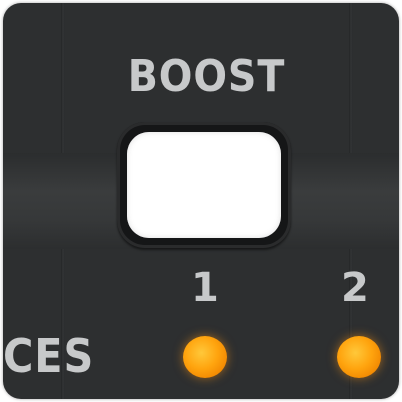 Image resolution: width=402 pixels, height=402 pixels. Describe the element at coordinates (359, 357) in the screenshot. I see `channel-2-led-indicator` at that location.